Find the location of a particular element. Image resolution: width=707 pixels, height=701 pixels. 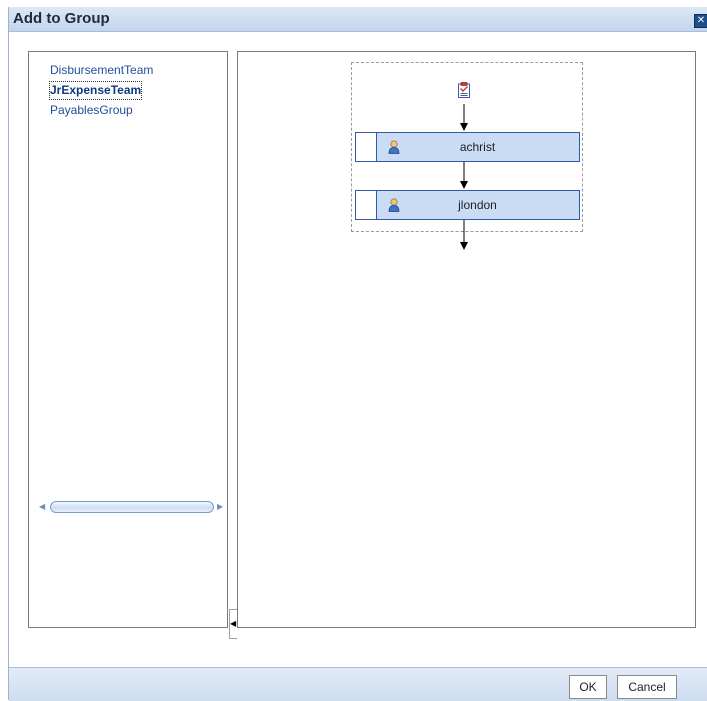

dialog-title: Add to Group is located at coordinates (61, 18).